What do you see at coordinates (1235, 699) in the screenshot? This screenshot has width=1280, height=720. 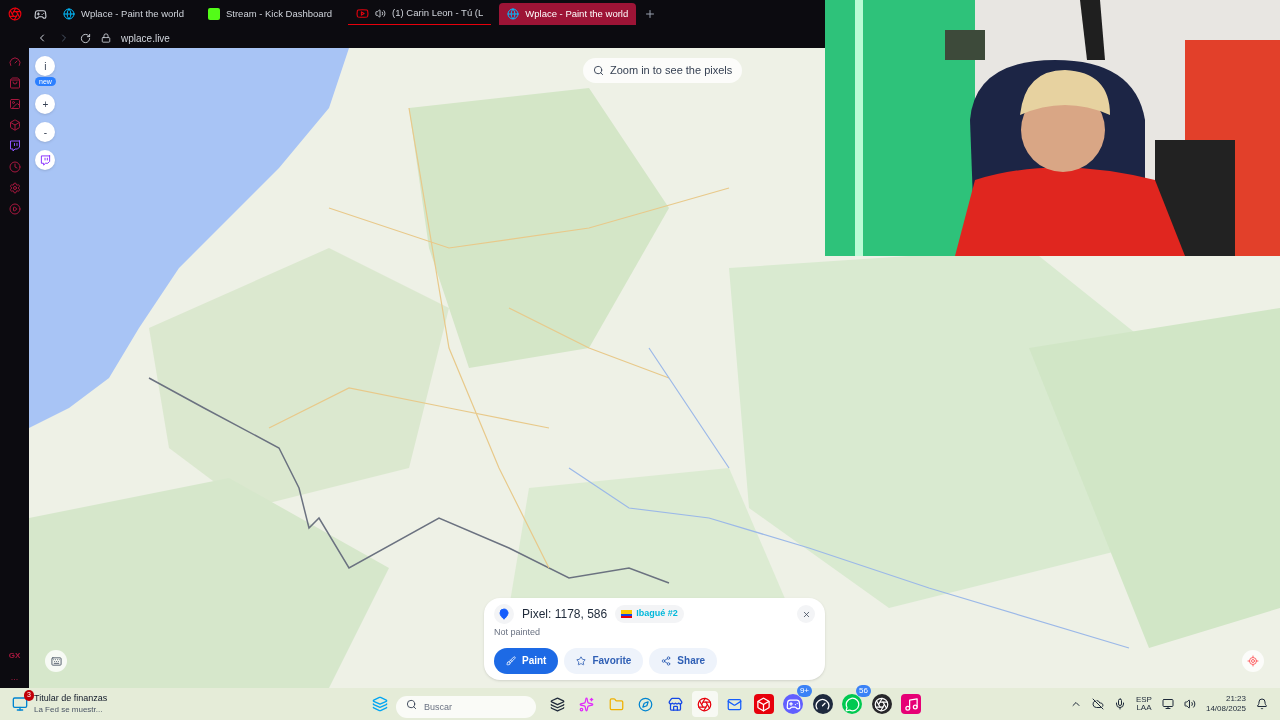 I see `clock-time: 21:23` at bounding box center [1235, 699].